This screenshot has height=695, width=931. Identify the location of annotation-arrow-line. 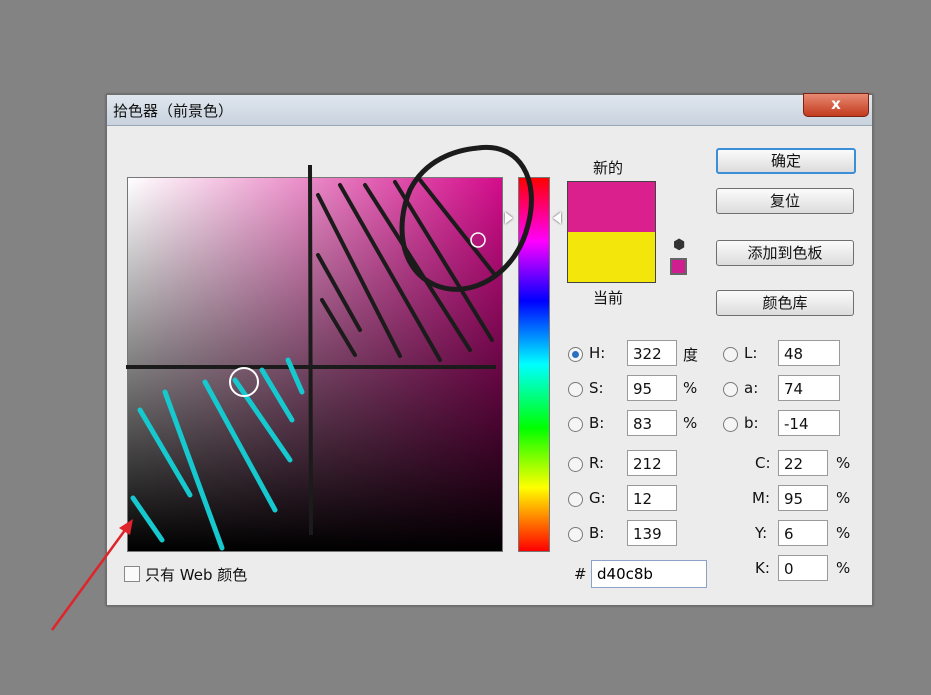
(90, 578).